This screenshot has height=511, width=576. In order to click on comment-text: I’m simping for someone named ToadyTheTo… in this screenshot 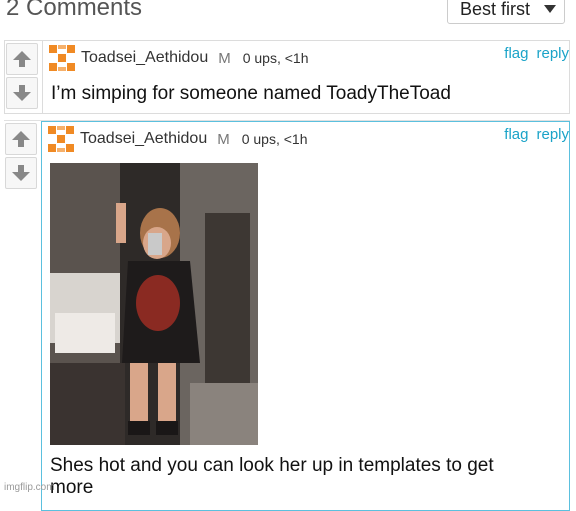, I will do `click(251, 93)`.